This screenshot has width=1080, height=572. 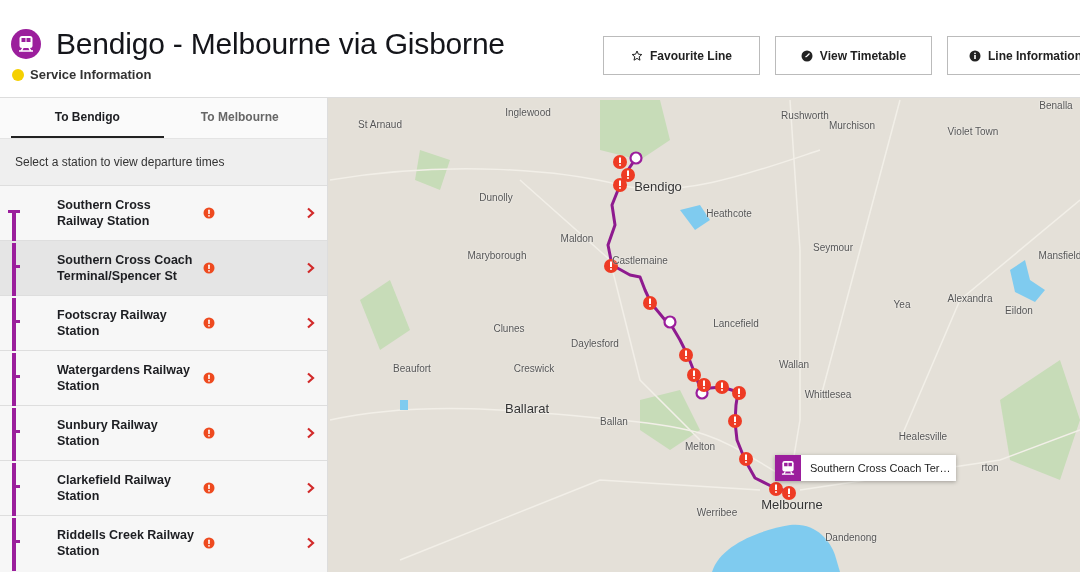 What do you see at coordinates (700, 446) in the screenshot?
I see `place-label: Melton` at bounding box center [700, 446].